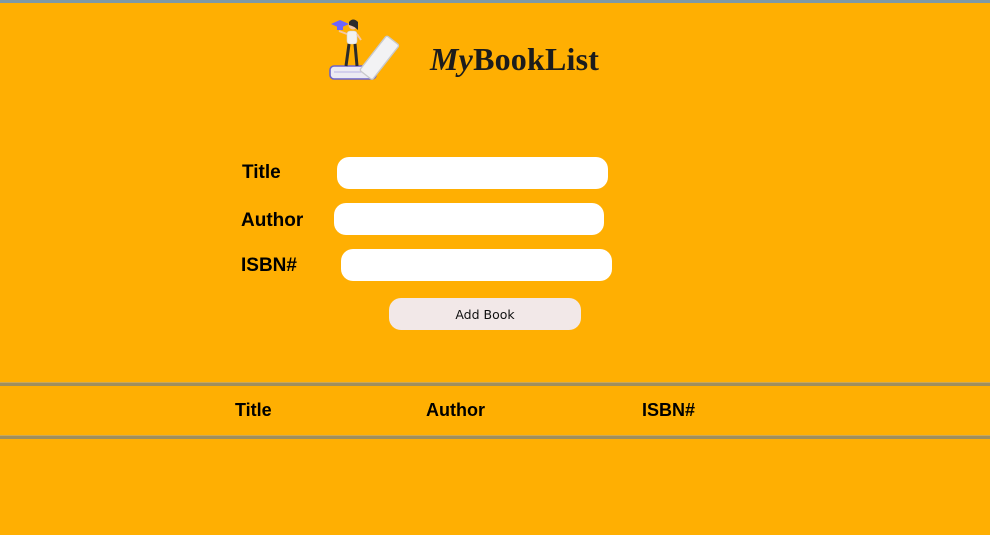  What do you see at coordinates (452, 59) in the screenshot?
I see `app-title-prefix: My` at bounding box center [452, 59].